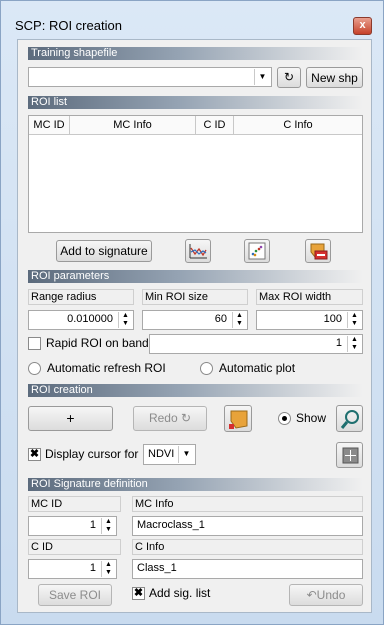 The width and height of the screenshot is (384, 625). I want to click on rapid-roi-band-stepper: ▲ ▼, so click(354, 344).